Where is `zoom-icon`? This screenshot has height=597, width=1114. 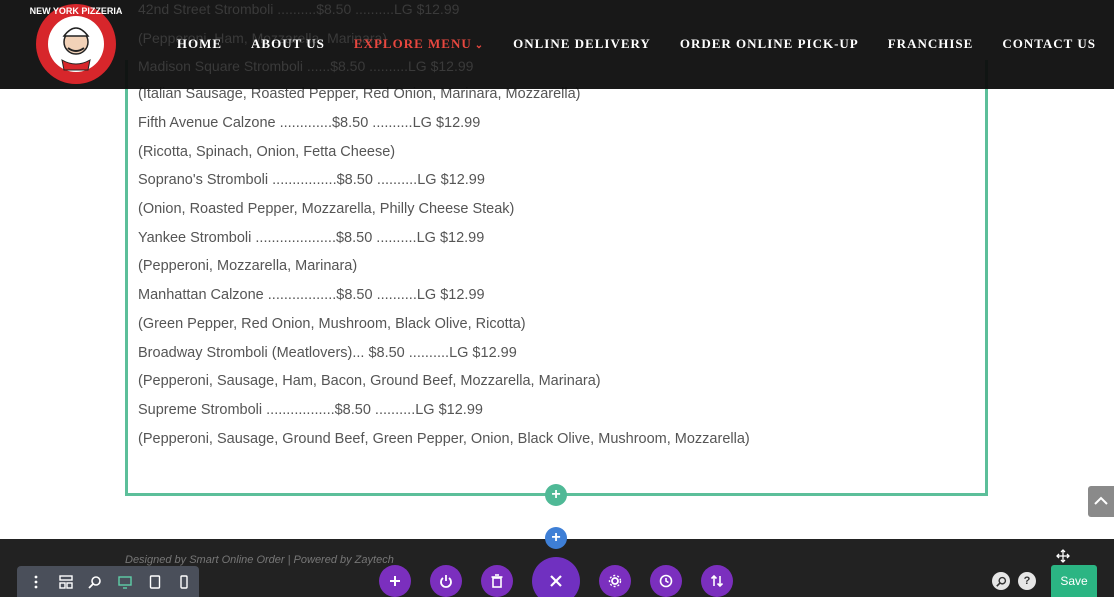 zoom-icon is located at coordinates (95, 581).